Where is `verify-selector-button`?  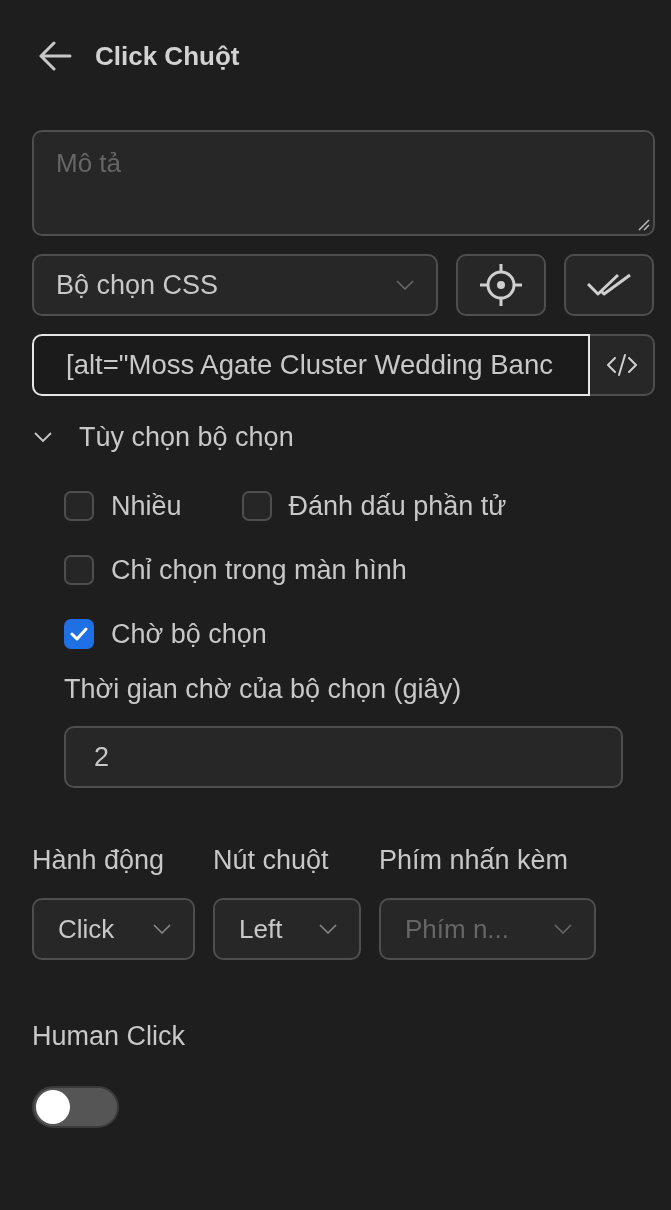
verify-selector-button is located at coordinates (609, 285).